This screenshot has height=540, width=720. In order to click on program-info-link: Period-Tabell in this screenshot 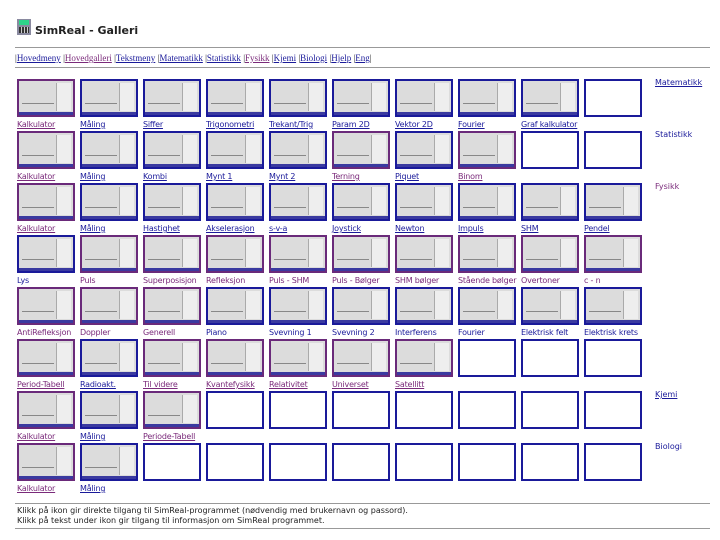, I will do `click(46, 384)`.